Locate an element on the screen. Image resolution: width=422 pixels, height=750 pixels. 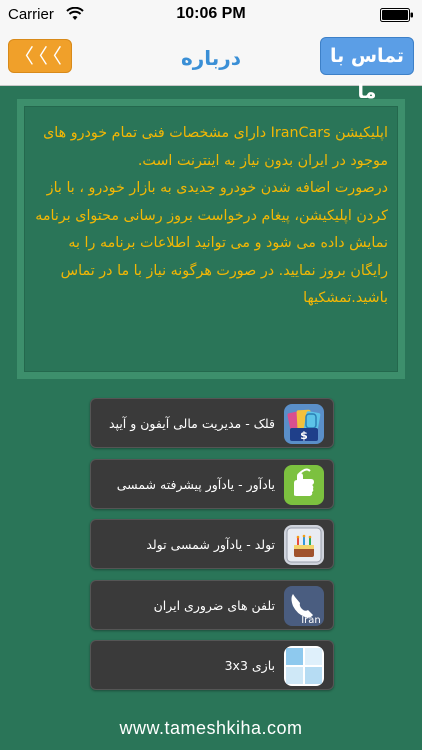
app-label: یادآور - یادآور پیشرفته شمسی is located at coordinates (195, 484).